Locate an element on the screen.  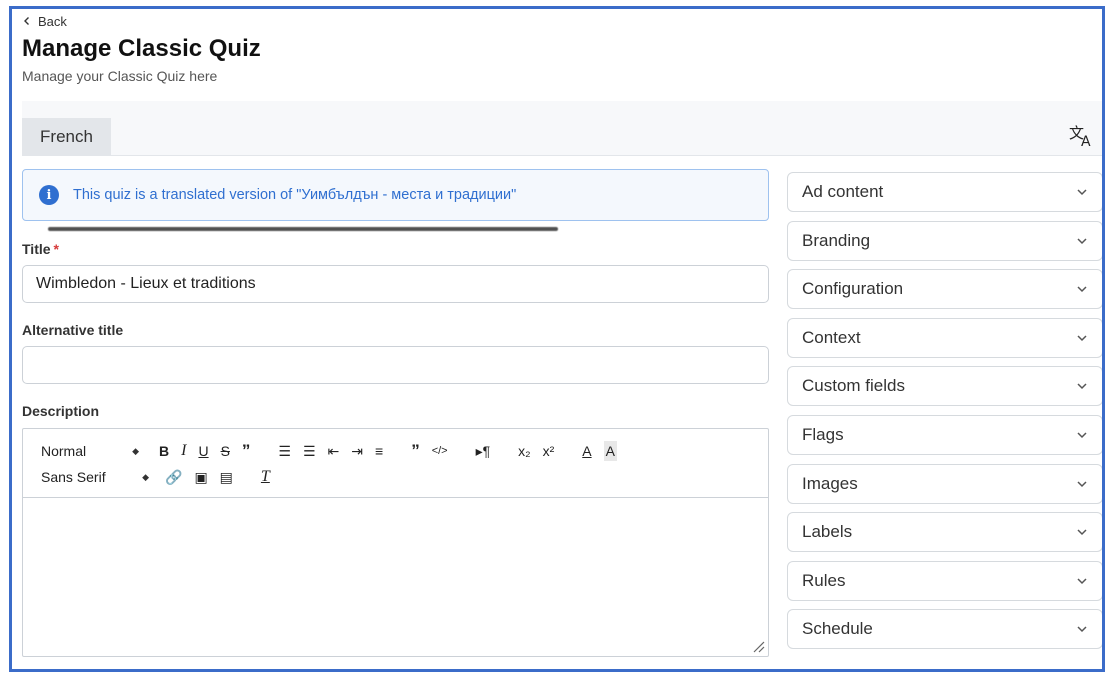
accordion-custom-fields: Custom fields is located at coordinates (944, 386).